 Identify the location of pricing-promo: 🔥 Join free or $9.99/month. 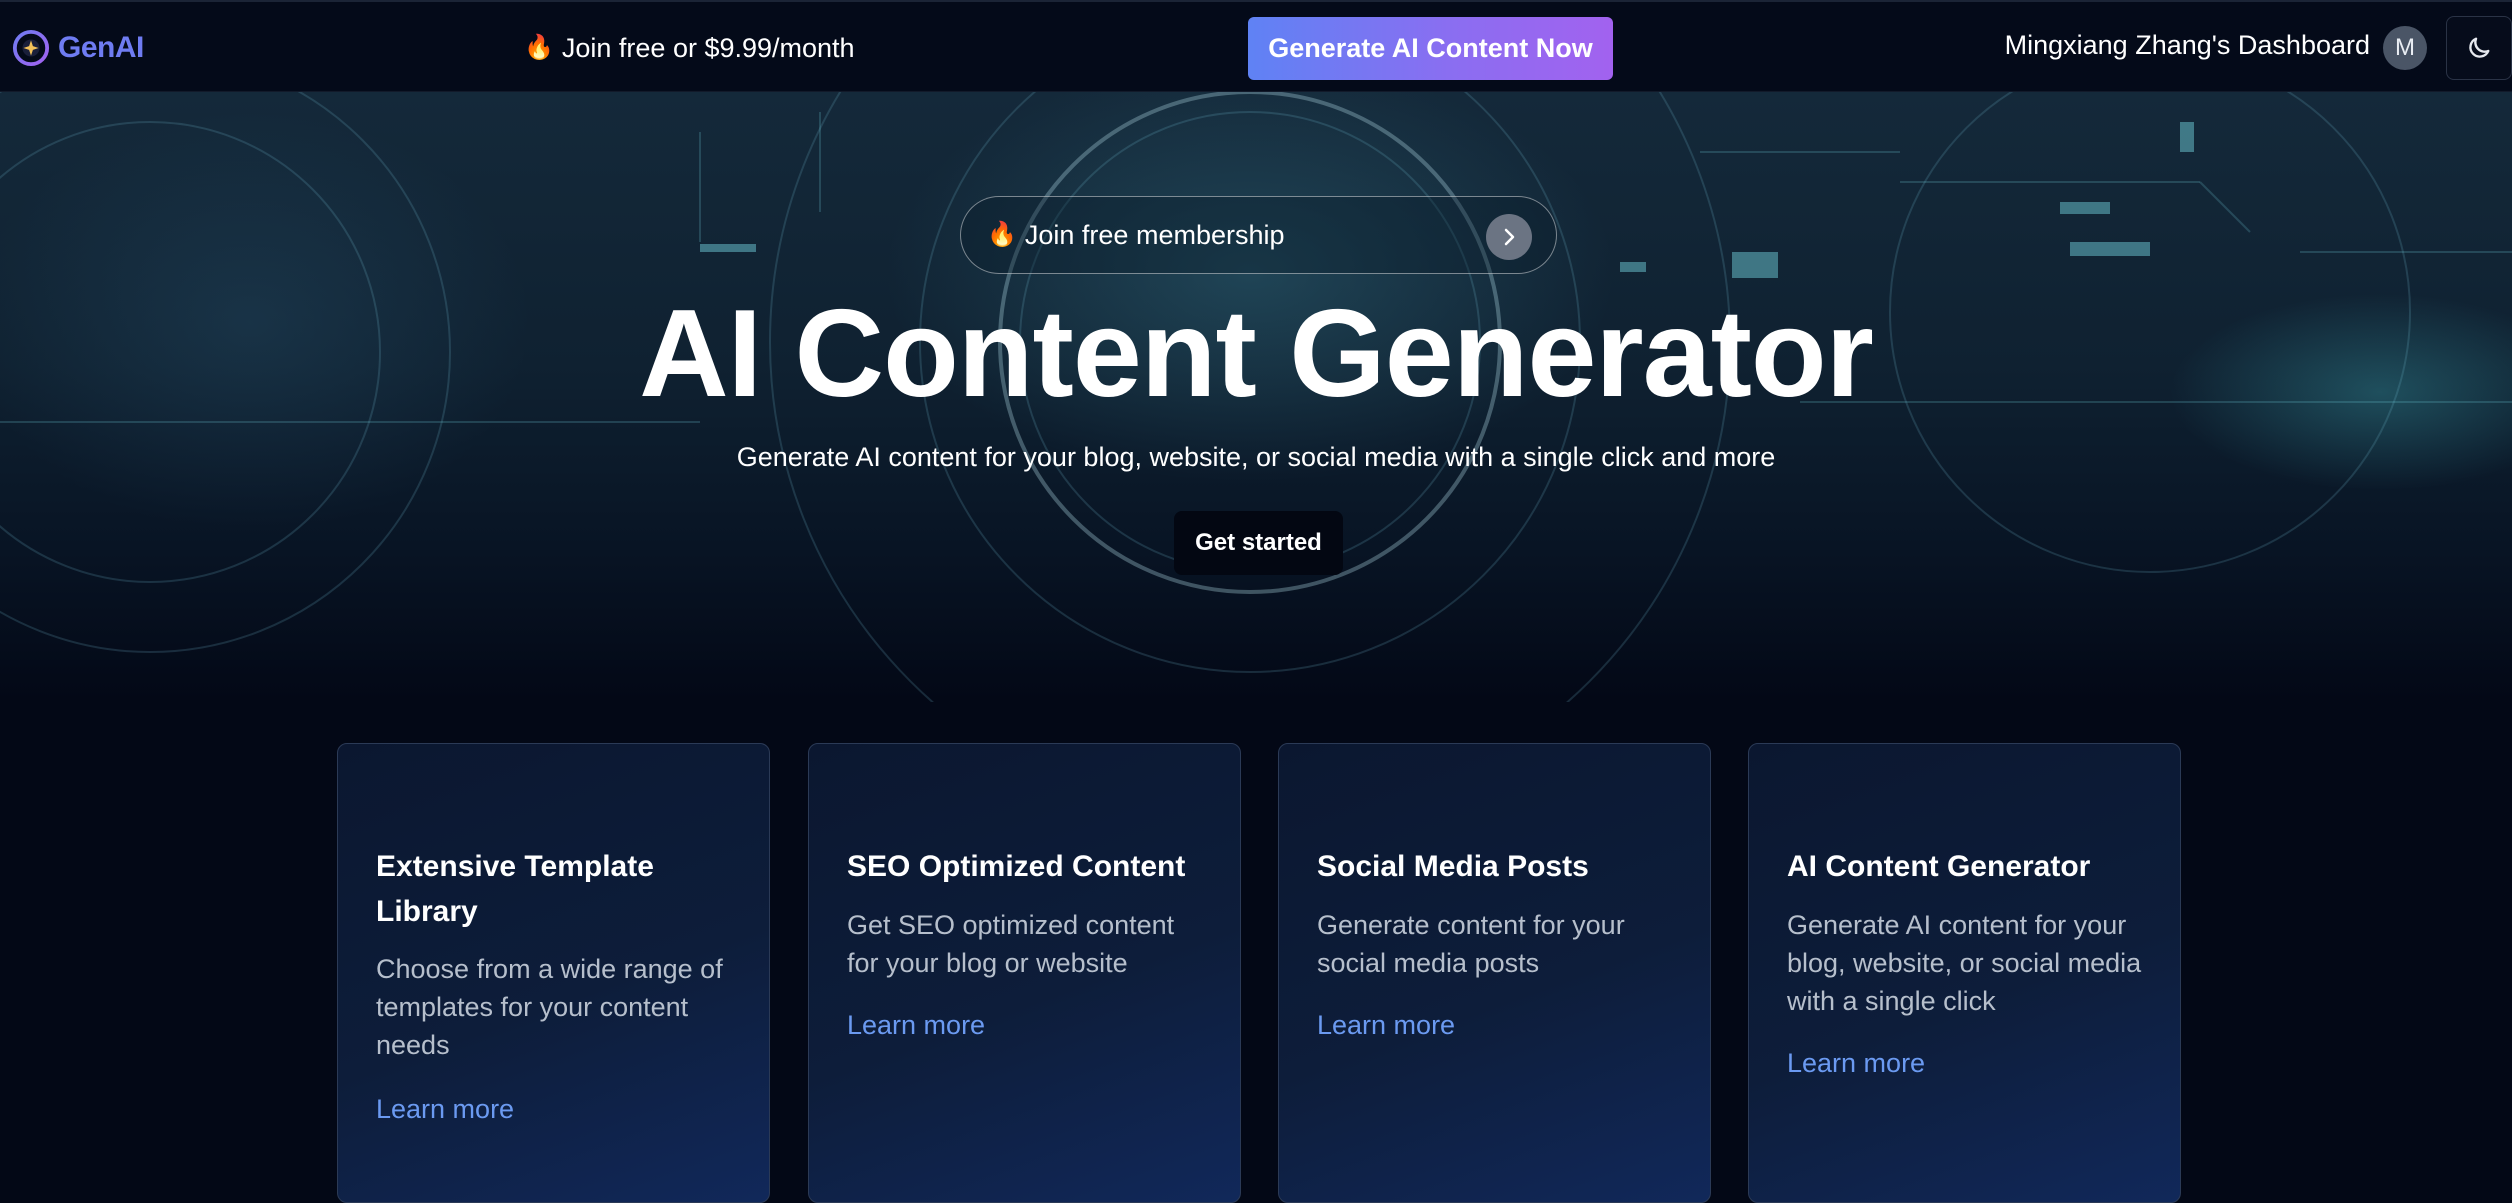
(689, 48).